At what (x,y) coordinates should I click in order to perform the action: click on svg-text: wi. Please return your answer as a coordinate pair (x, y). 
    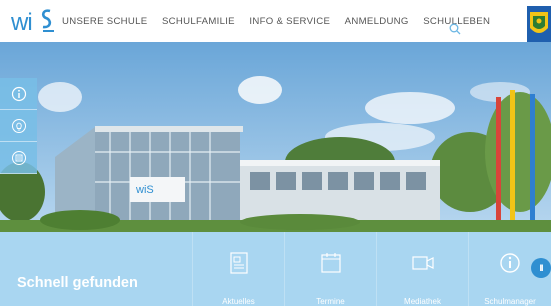
    Looking at the image, I should click on (21, 22).